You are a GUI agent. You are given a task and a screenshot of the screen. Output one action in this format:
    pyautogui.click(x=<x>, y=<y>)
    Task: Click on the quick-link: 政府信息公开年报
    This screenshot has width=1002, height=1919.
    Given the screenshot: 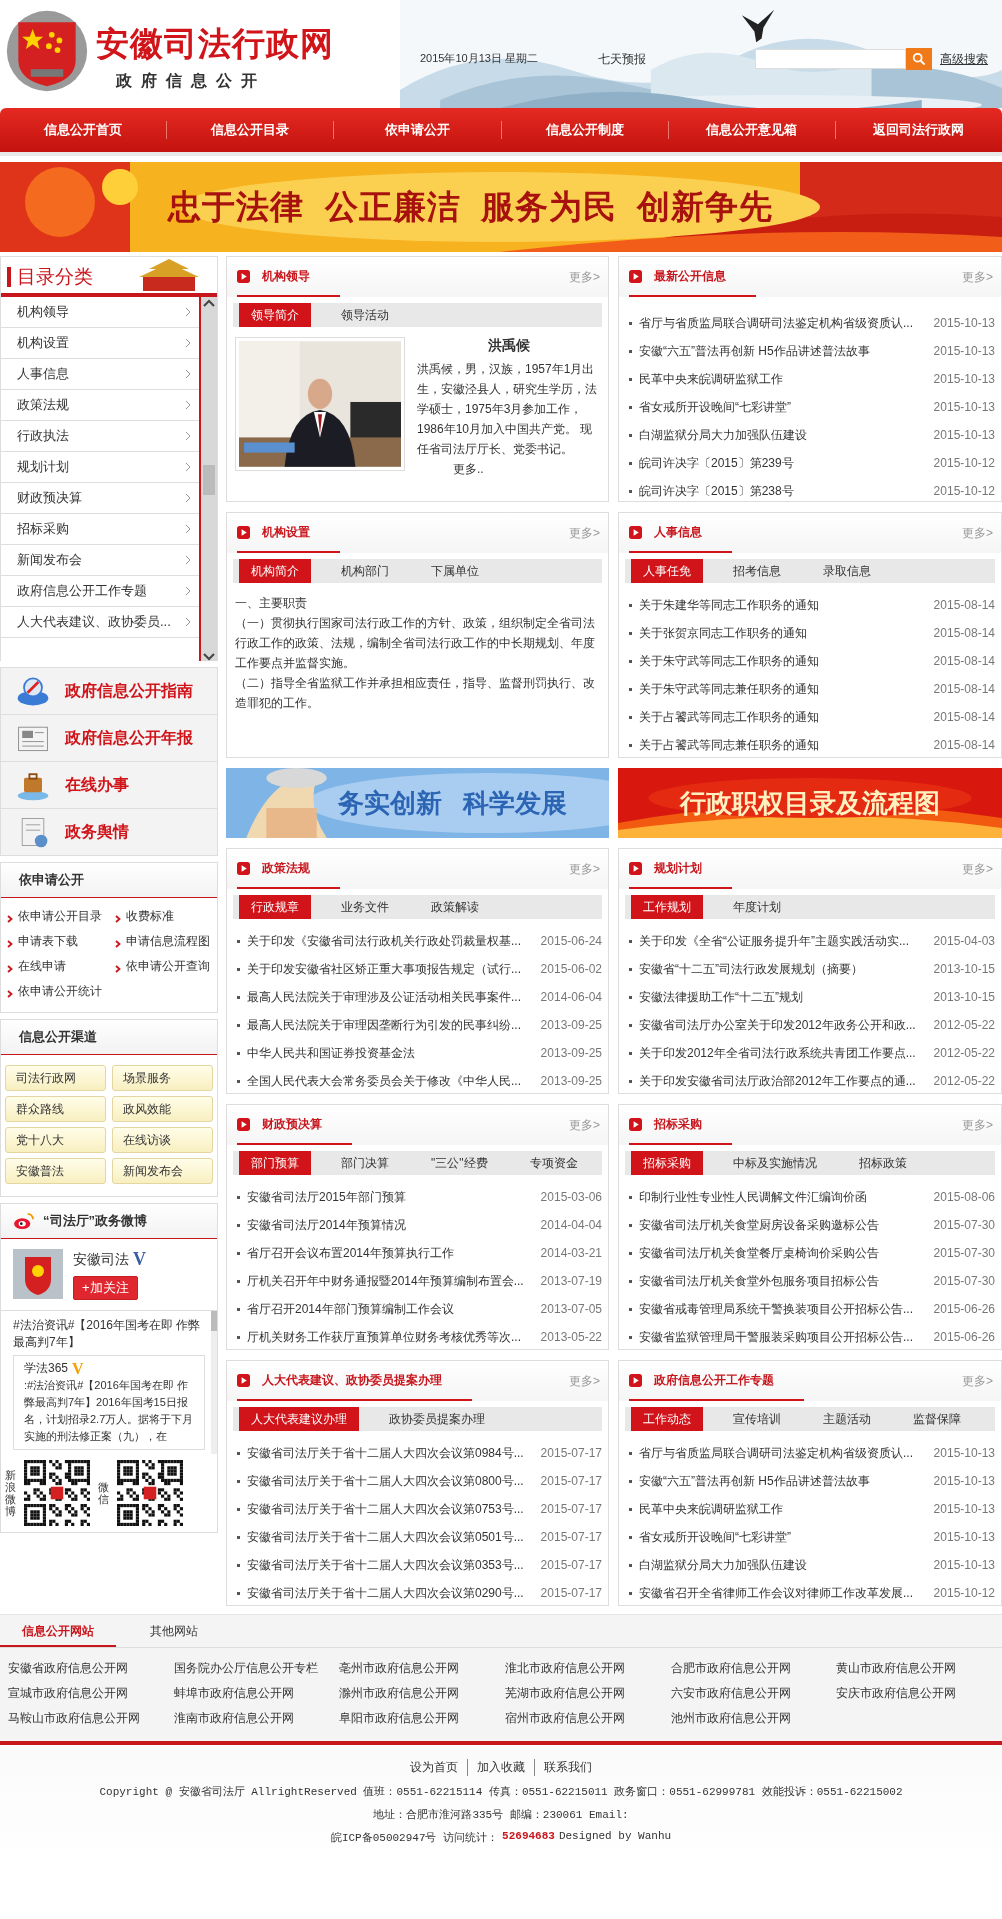 What is the action you would take?
    pyautogui.click(x=109, y=738)
    